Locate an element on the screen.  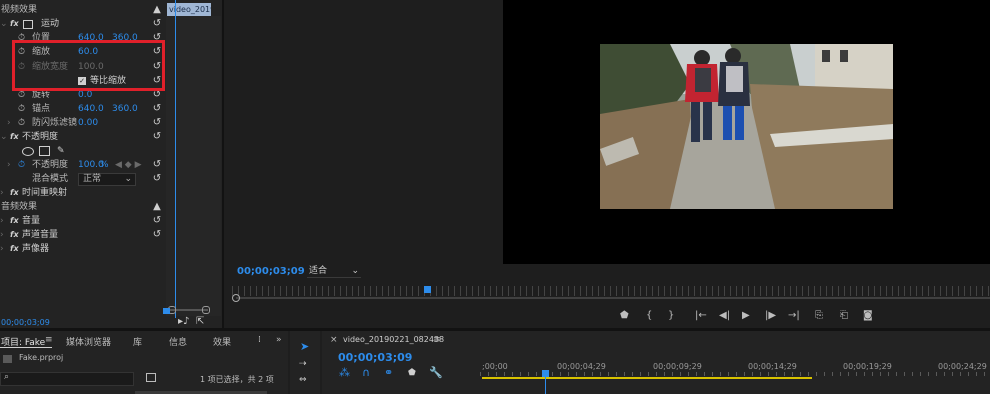
pen-mask-icon: ✎ is located at coordinates (61, 151).